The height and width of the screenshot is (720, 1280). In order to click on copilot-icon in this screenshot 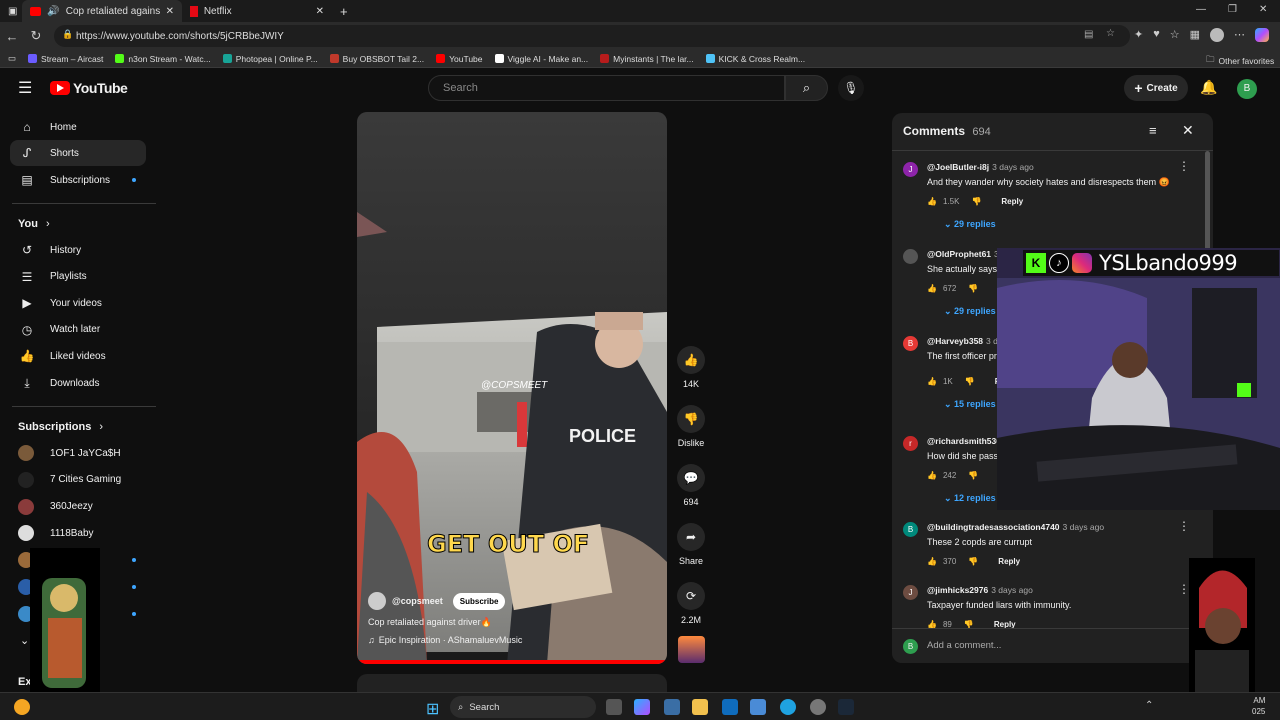, I will do `click(1262, 35)`.